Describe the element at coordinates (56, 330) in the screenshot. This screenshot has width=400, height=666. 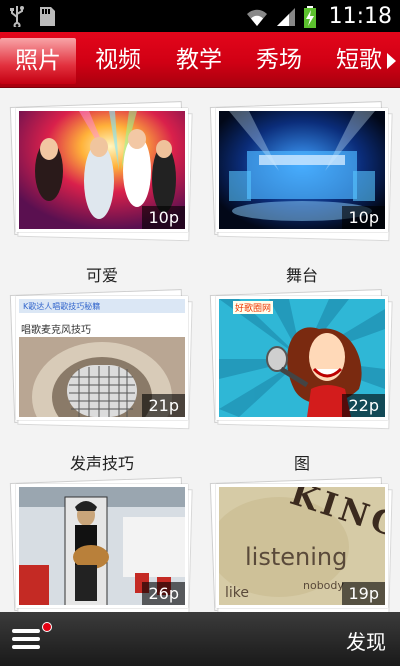
I see `cover-subtitle-text: 唱歌麦克风技巧` at that location.